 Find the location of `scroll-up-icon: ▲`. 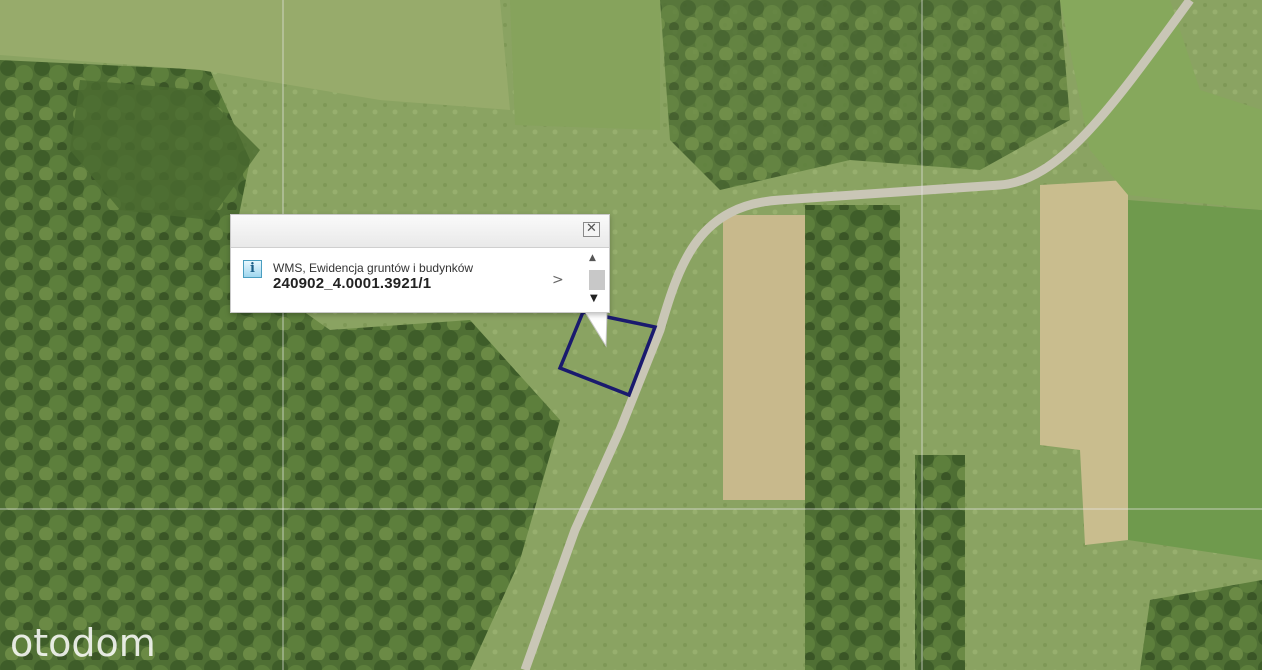

scroll-up-icon: ▲ is located at coordinates (592, 258).